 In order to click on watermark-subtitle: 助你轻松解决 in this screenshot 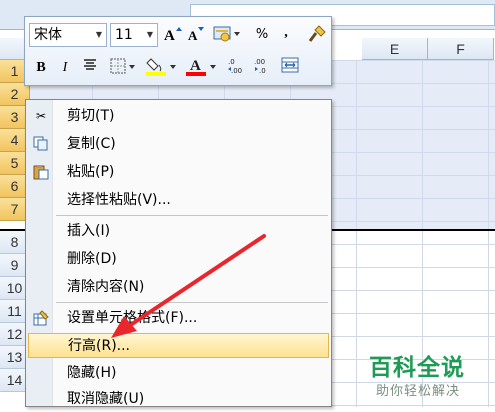, I will do `click(418, 391)`.